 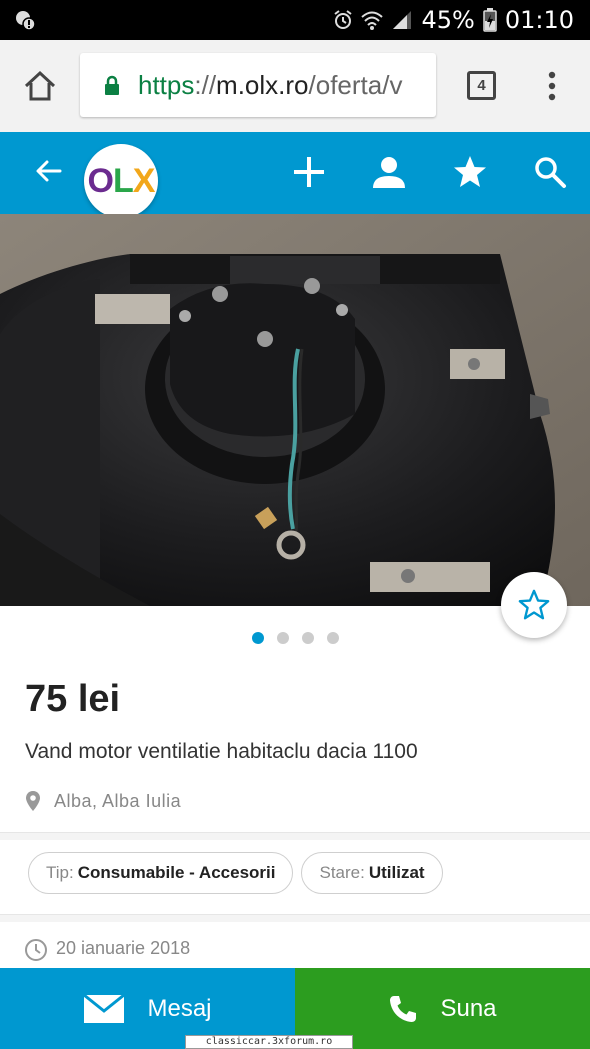 I want to click on call-button-label: Suna, so click(x=468, y=1008).